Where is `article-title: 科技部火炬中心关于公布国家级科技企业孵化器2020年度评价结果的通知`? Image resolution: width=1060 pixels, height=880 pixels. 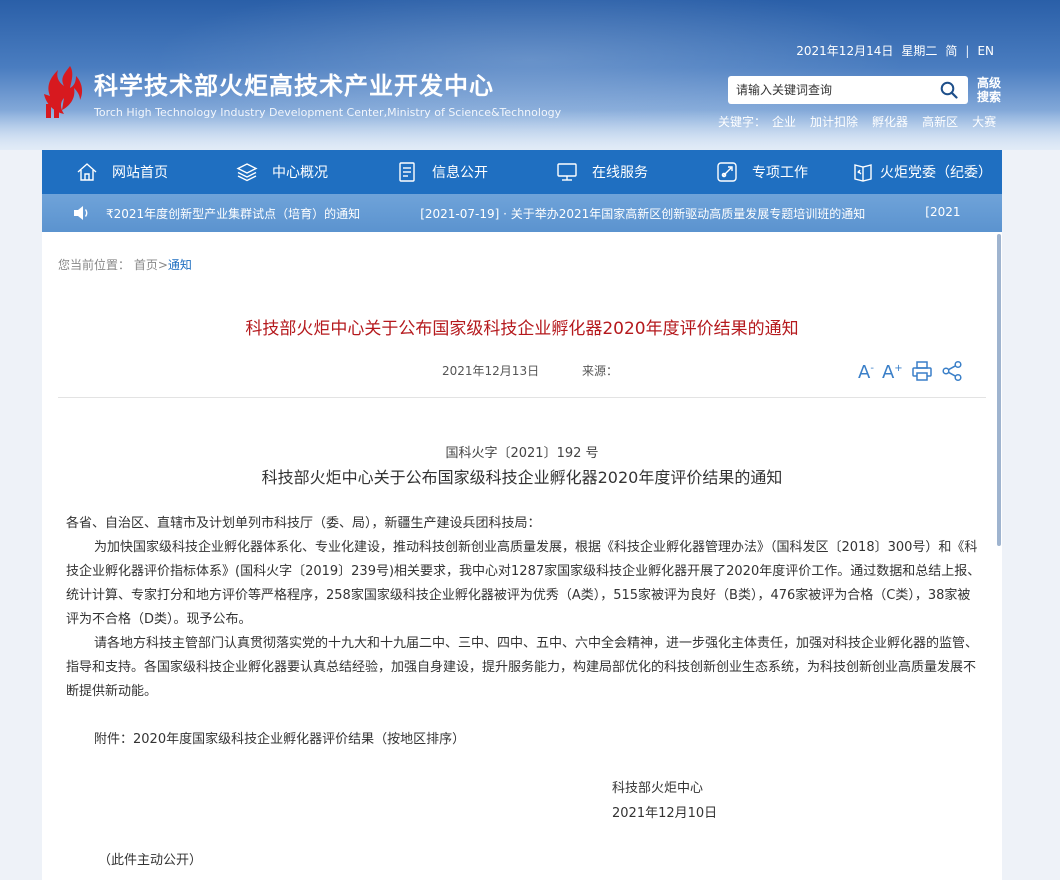
article-title: 科技部火炬中心关于公布国家级科技企业孵化器2020年度评价结果的通知 is located at coordinates (522, 329).